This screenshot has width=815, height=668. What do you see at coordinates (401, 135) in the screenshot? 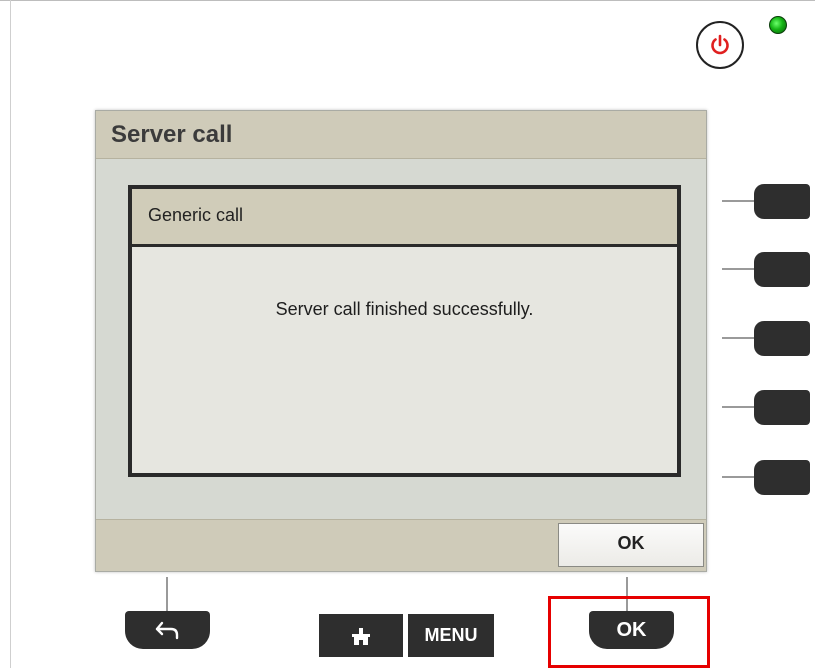
I see `screen-title: Server call` at bounding box center [401, 135].